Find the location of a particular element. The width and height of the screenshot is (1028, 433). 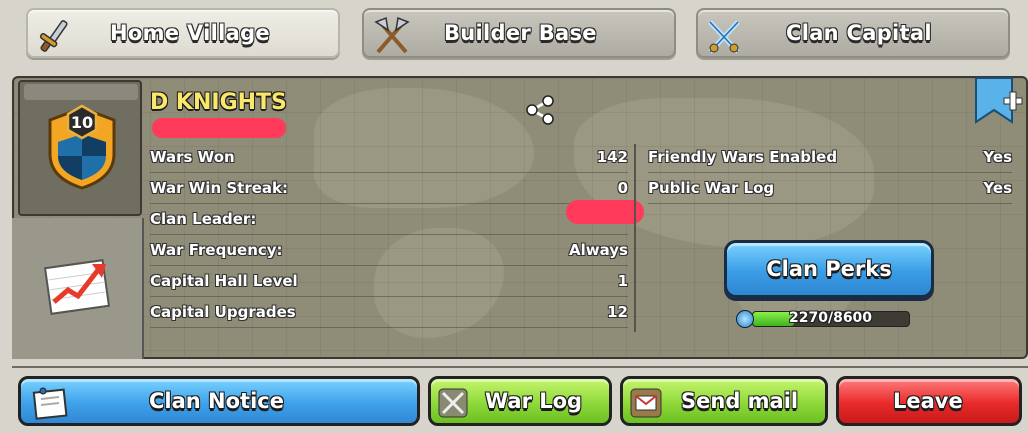

tab-home-village: Home Village is located at coordinates (183, 33).